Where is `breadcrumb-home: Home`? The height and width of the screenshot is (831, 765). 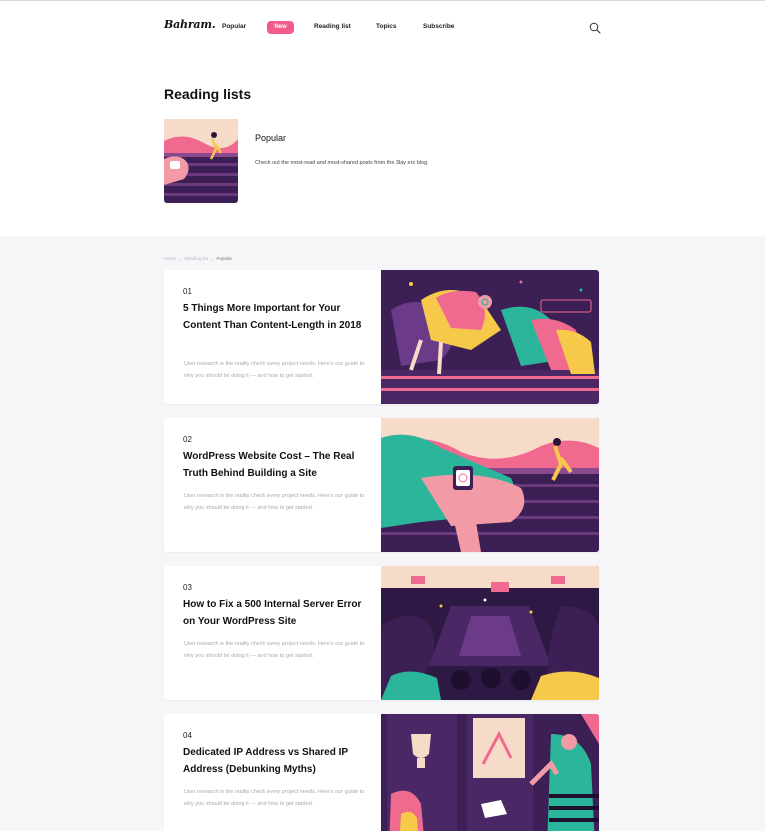
breadcrumb-home: Home is located at coordinates (170, 258).